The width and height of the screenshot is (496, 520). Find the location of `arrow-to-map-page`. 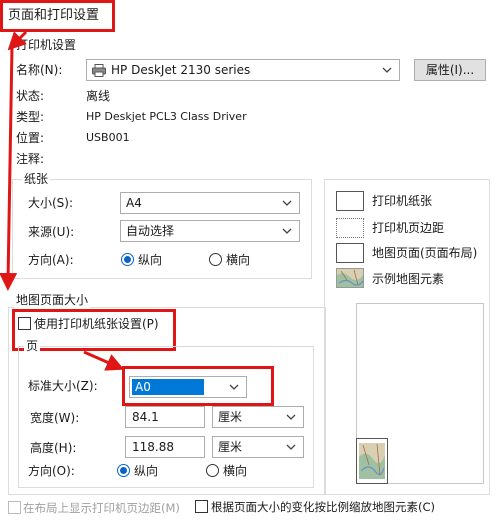

arrow-to-map-page is located at coordinates (9, 168).